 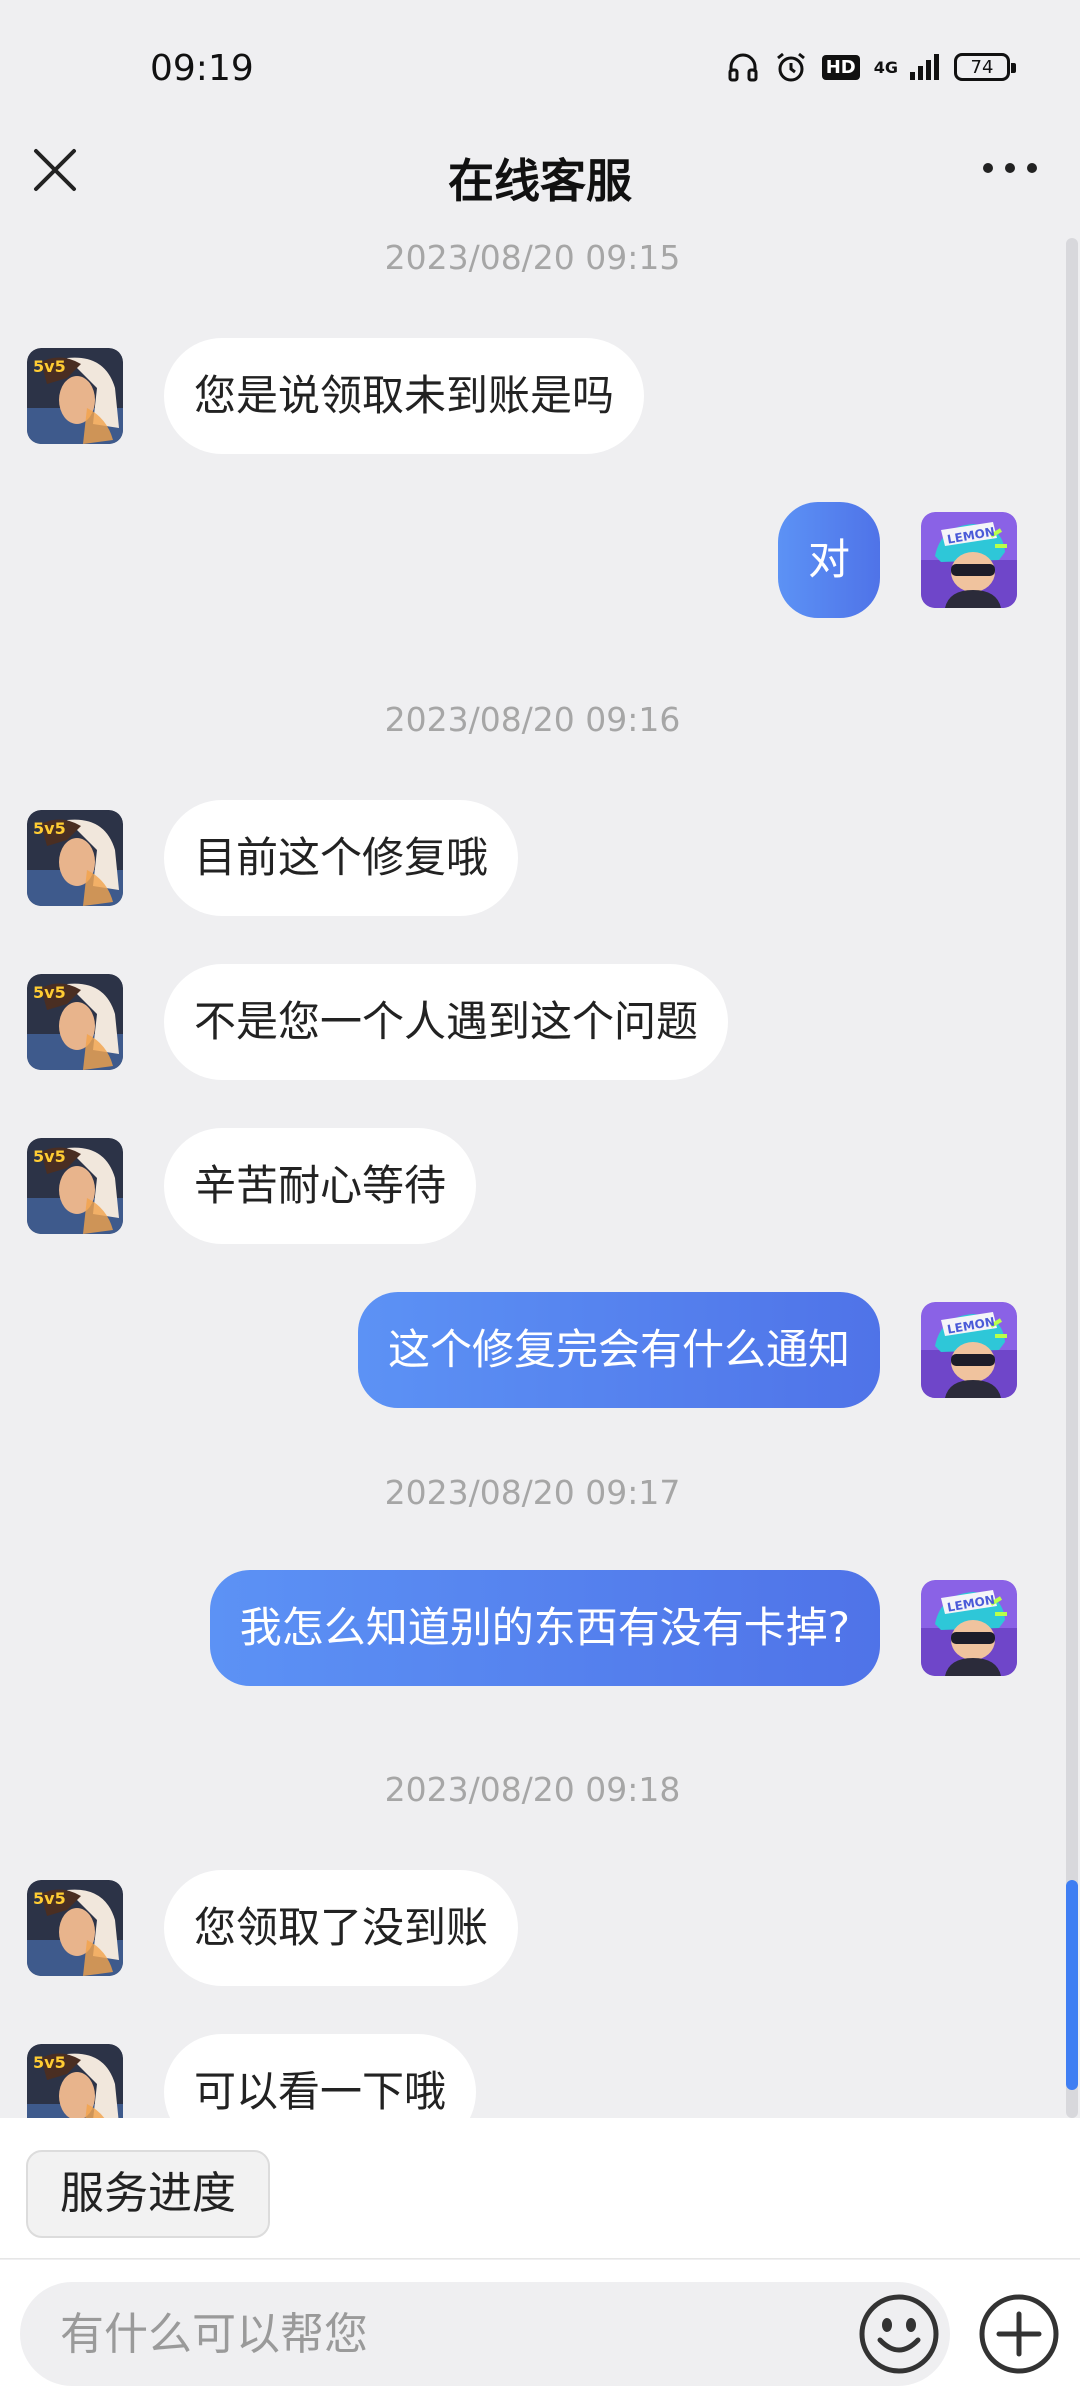 I want to click on agent-message-bubble: 可以看一下哦, so click(x=320, y=2076).